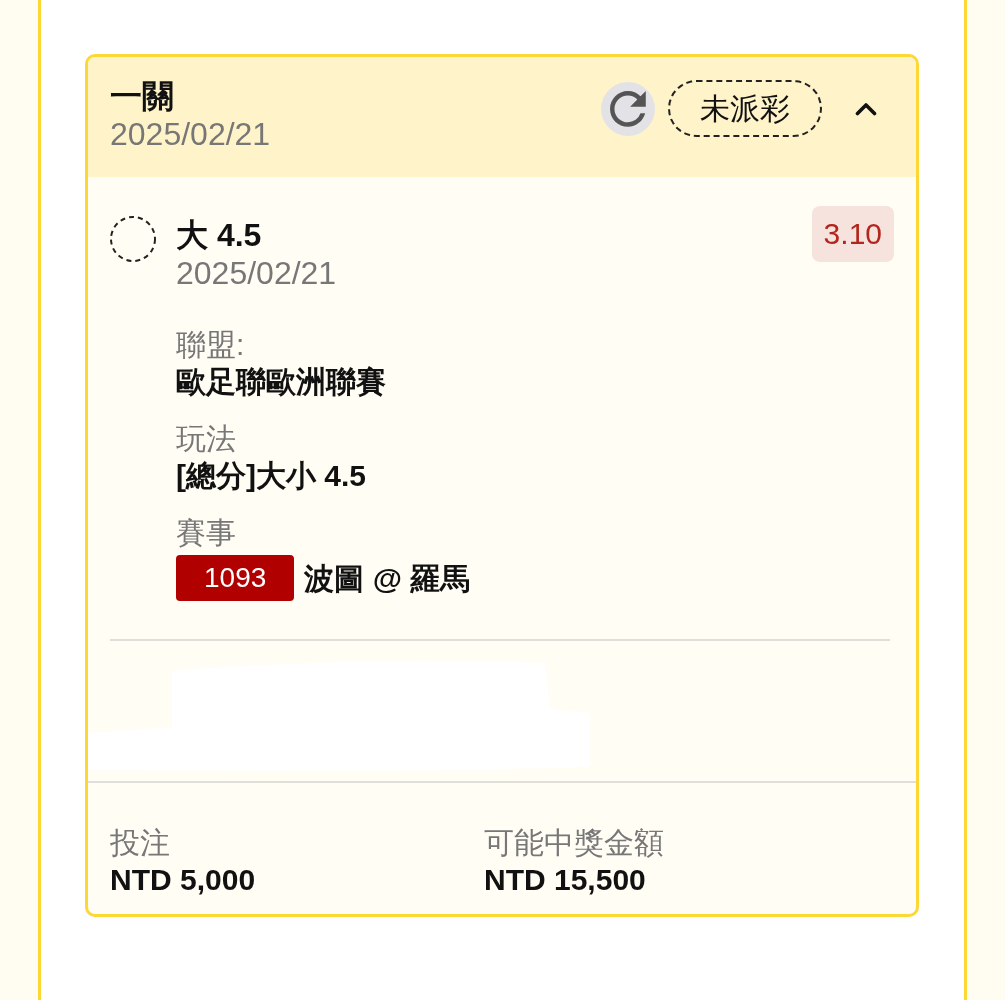  What do you see at coordinates (206, 533) in the screenshot?
I see `field-label: 賽事` at bounding box center [206, 533].